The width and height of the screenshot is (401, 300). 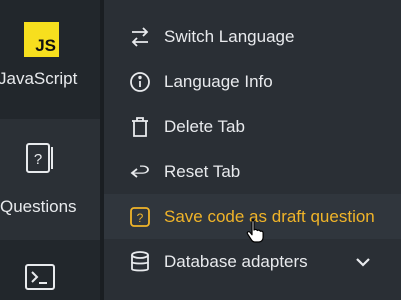 What do you see at coordinates (140, 82) in the screenshot?
I see `info-icon` at bounding box center [140, 82].